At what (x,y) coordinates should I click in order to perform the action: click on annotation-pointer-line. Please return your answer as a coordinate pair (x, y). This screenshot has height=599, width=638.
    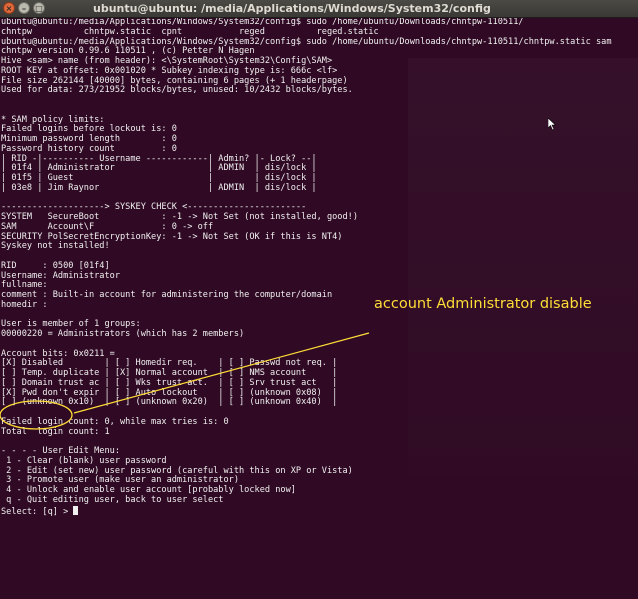
    Looking at the image, I should click on (221, 373).